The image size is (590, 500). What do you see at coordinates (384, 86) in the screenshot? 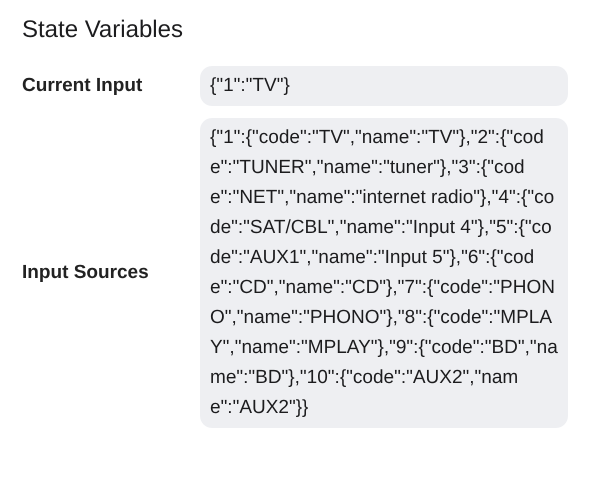
I see `variable-value: {"1":"TV"}` at bounding box center [384, 86].